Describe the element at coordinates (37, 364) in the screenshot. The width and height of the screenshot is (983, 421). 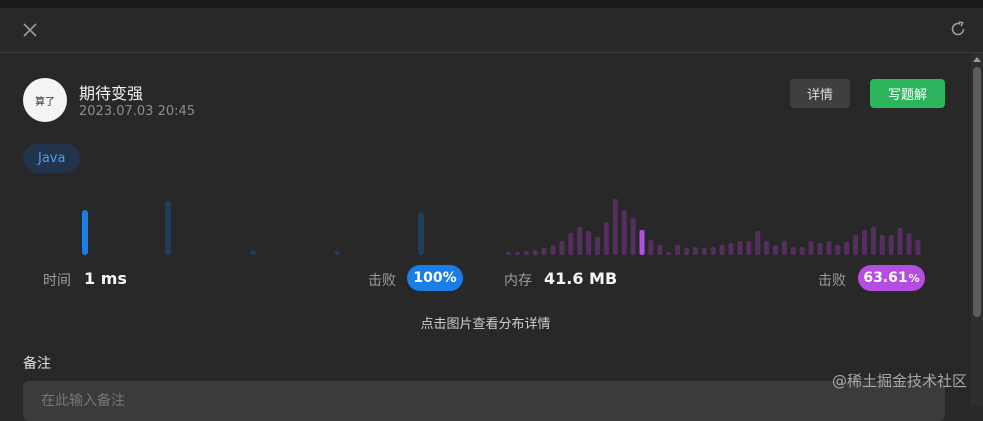
I see `notes-title: 备注` at that location.